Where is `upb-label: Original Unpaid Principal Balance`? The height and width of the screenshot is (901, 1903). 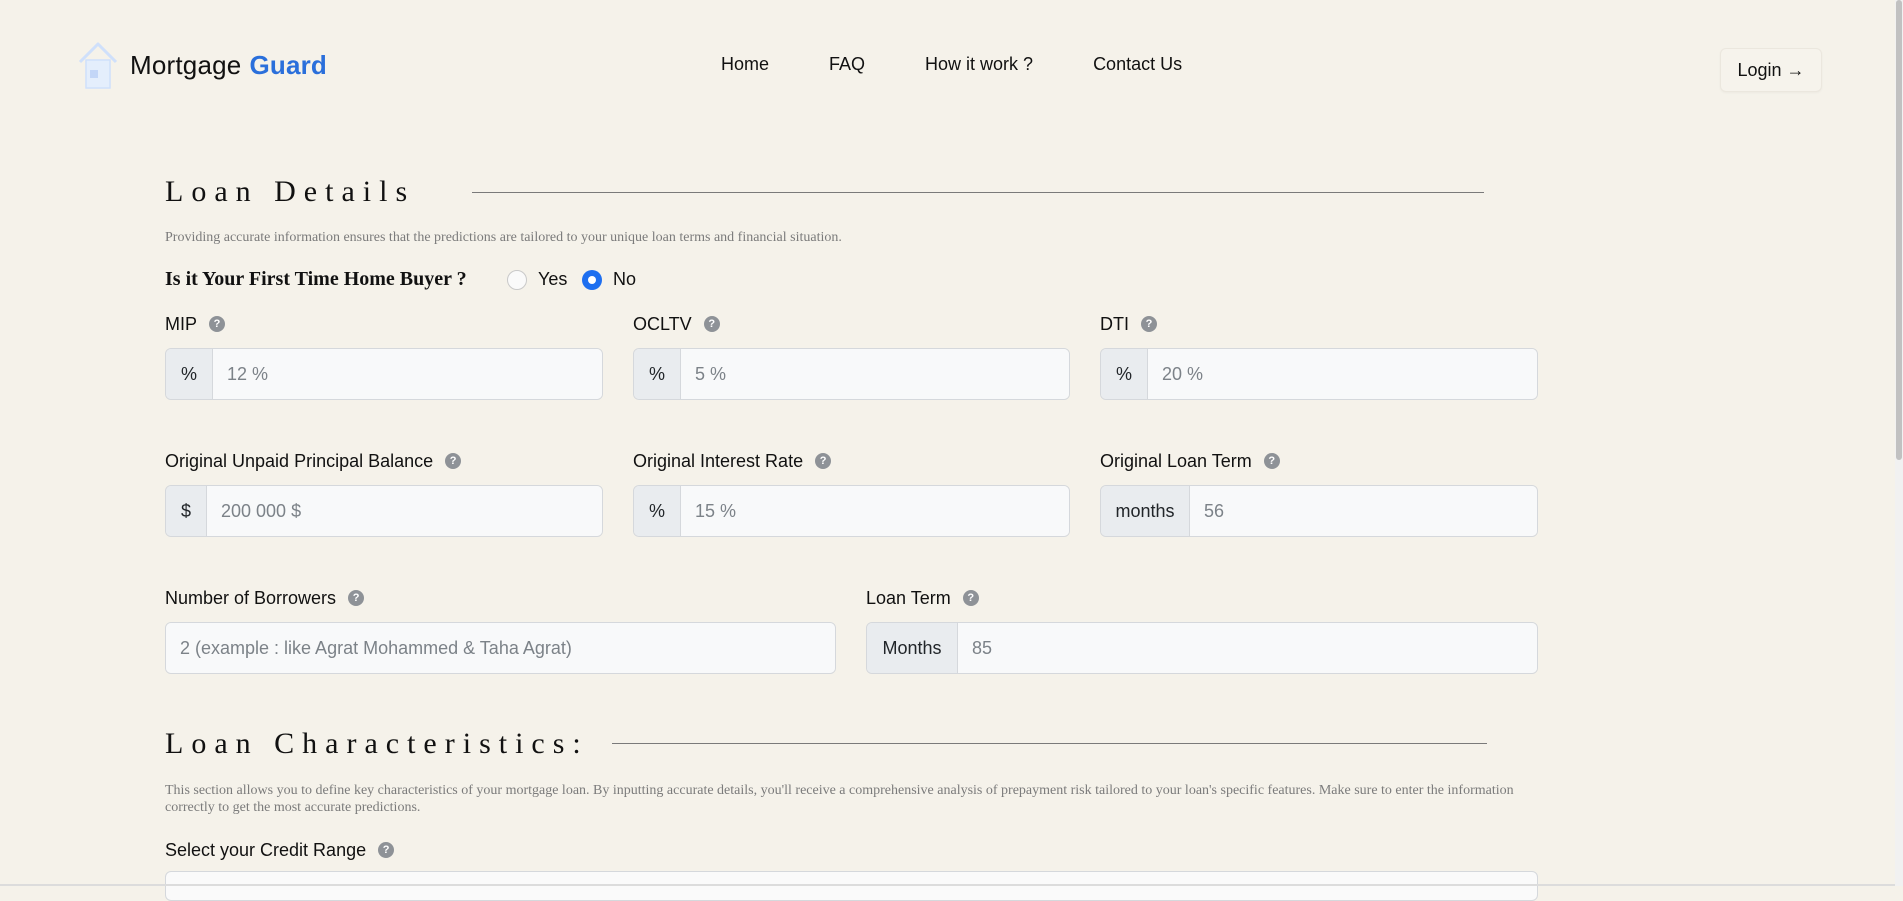 upb-label: Original Unpaid Principal Balance is located at coordinates (299, 460).